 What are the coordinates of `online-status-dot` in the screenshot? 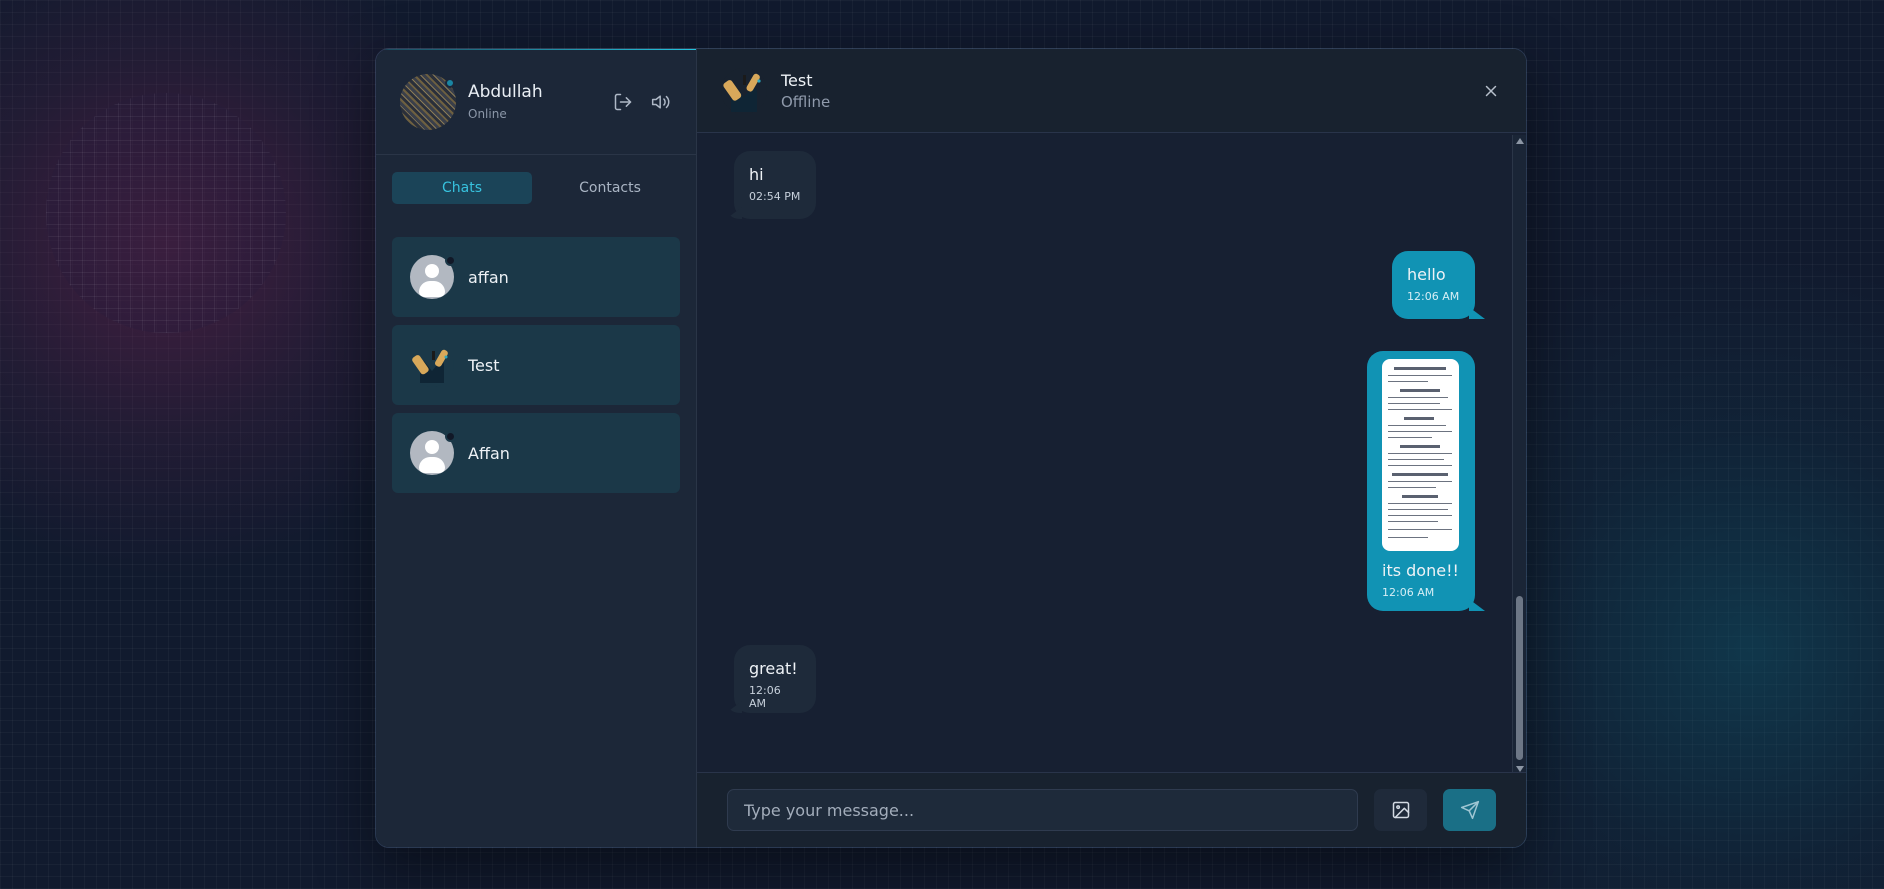 It's located at (450, 82).